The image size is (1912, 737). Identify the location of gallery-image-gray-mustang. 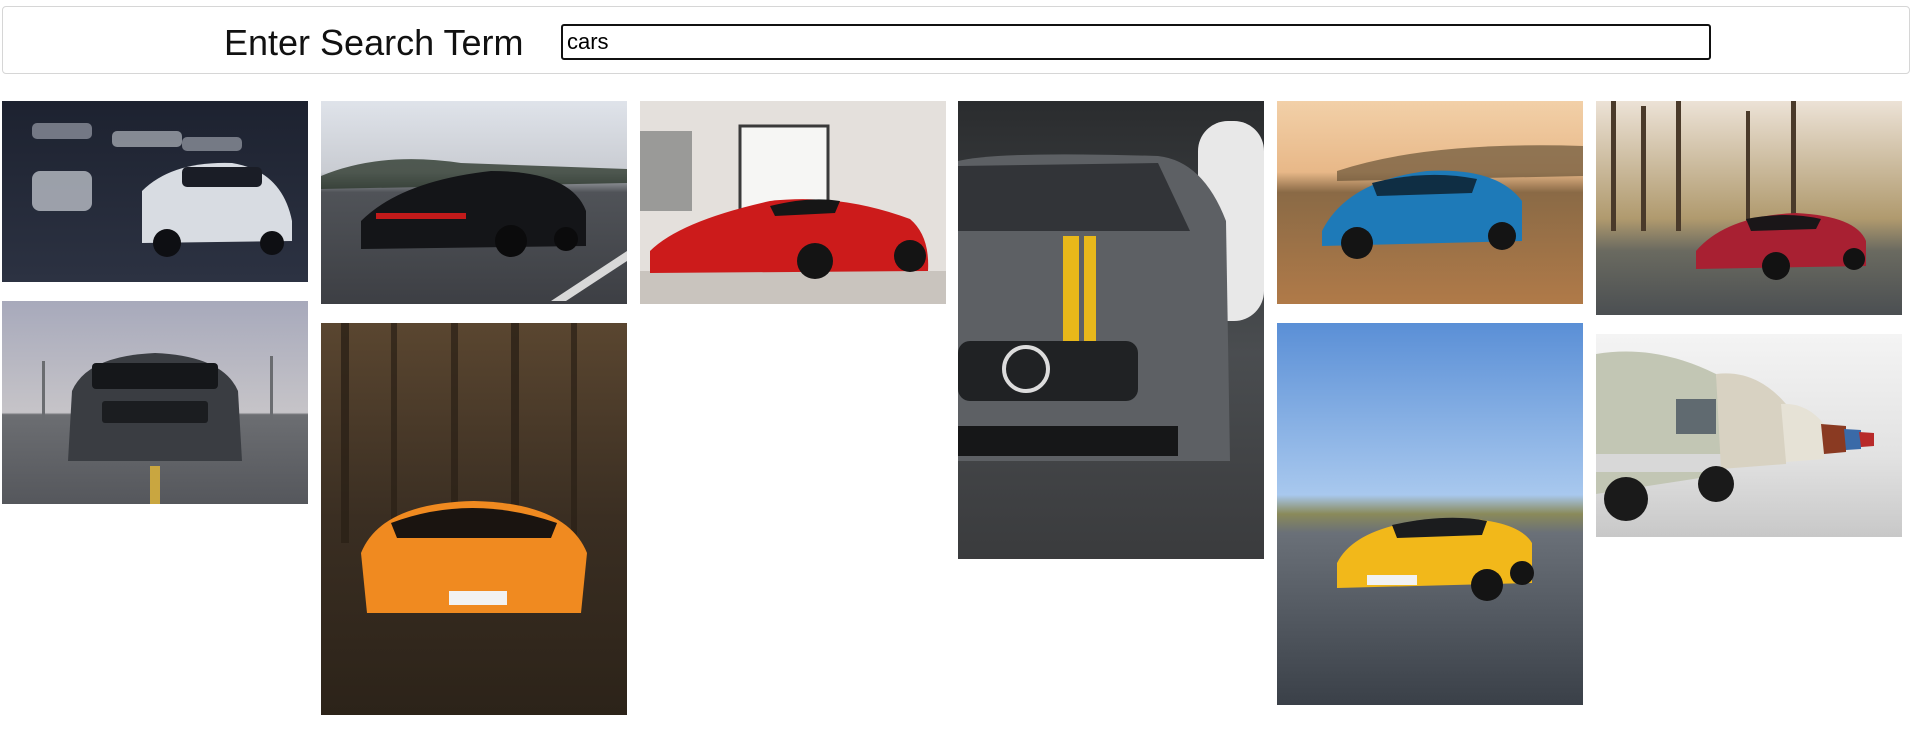
(155, 402).